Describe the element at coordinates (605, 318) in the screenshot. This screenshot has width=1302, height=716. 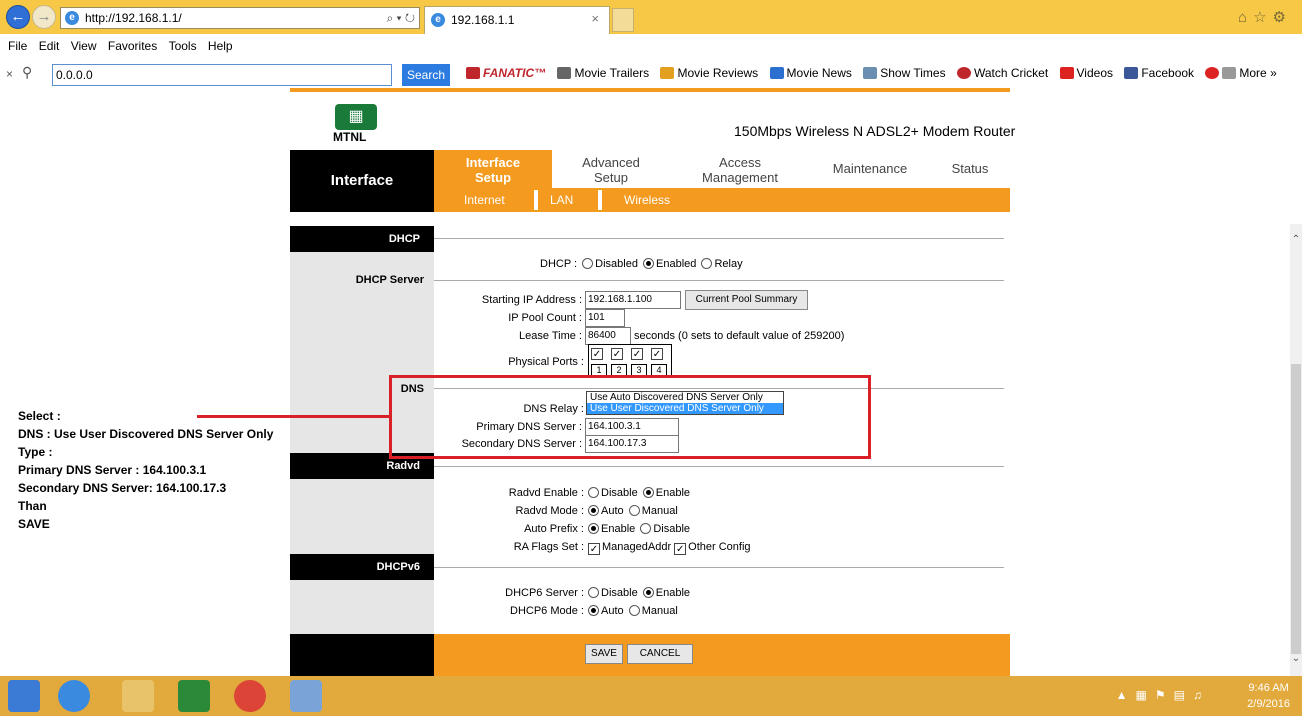
I see `pool-count-input: 101` at that location.